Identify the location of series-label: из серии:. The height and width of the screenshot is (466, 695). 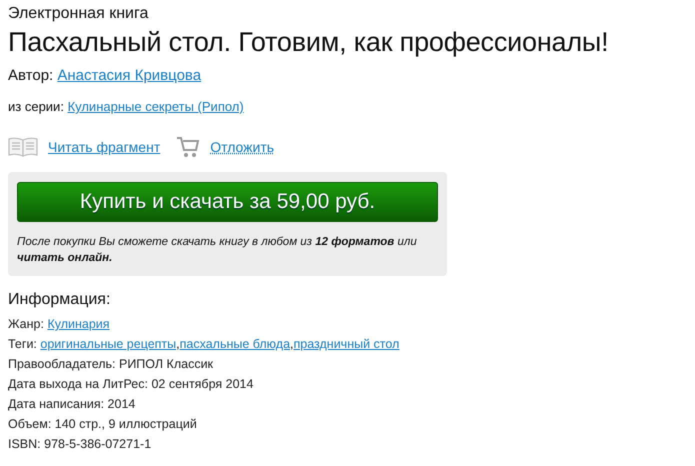
(36, 106).